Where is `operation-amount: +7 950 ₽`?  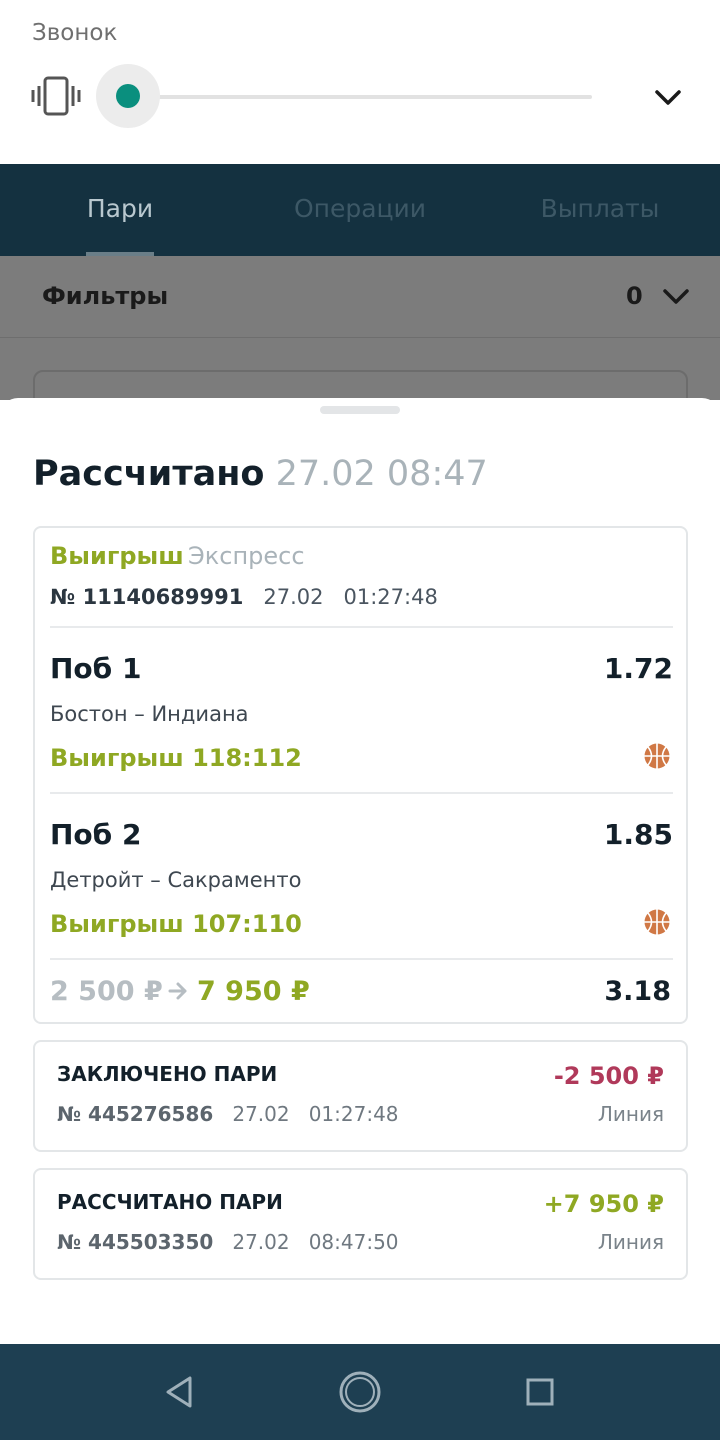 operation-amount: +7 950 ₽ is located at coordinates (603, 1204).